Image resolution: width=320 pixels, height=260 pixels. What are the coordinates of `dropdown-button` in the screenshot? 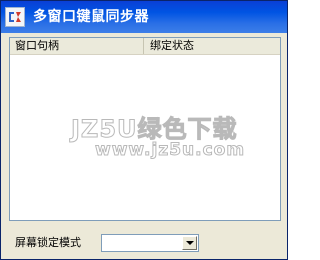 It's located at (189, 243).